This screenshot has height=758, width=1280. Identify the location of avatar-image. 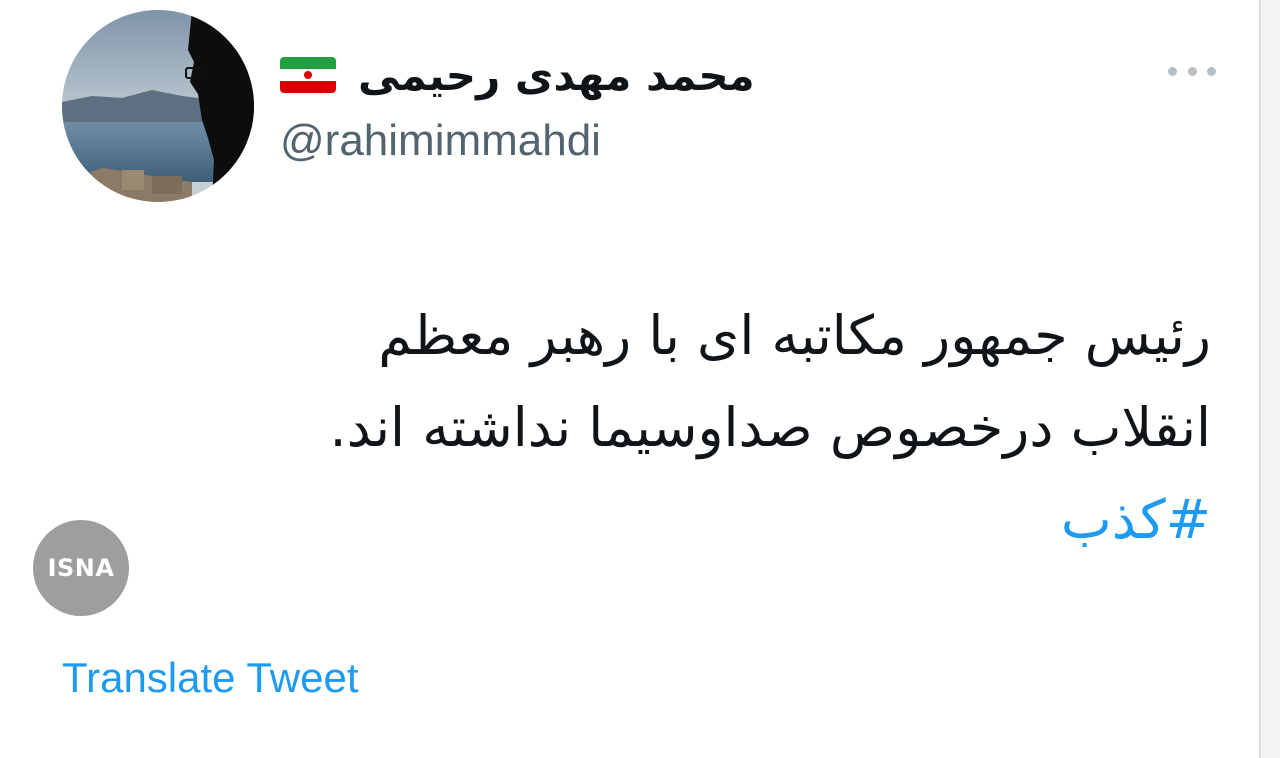
(158, 106).